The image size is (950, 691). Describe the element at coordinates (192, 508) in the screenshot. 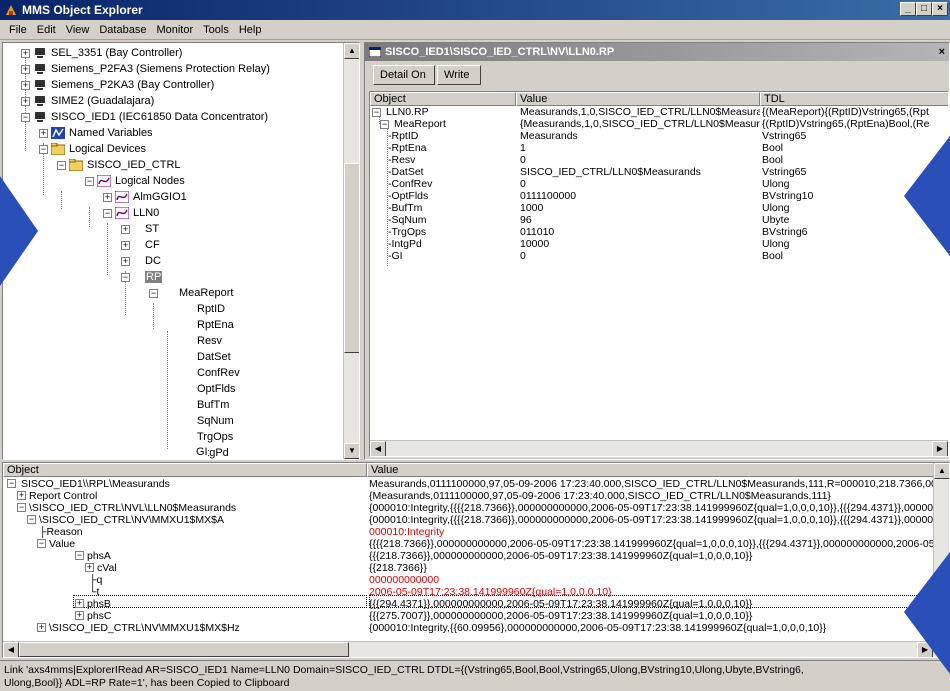

I see `report-row-obj: − \SISCO_IED_CTRL\NVL\LLN0$Measurands` at that location.